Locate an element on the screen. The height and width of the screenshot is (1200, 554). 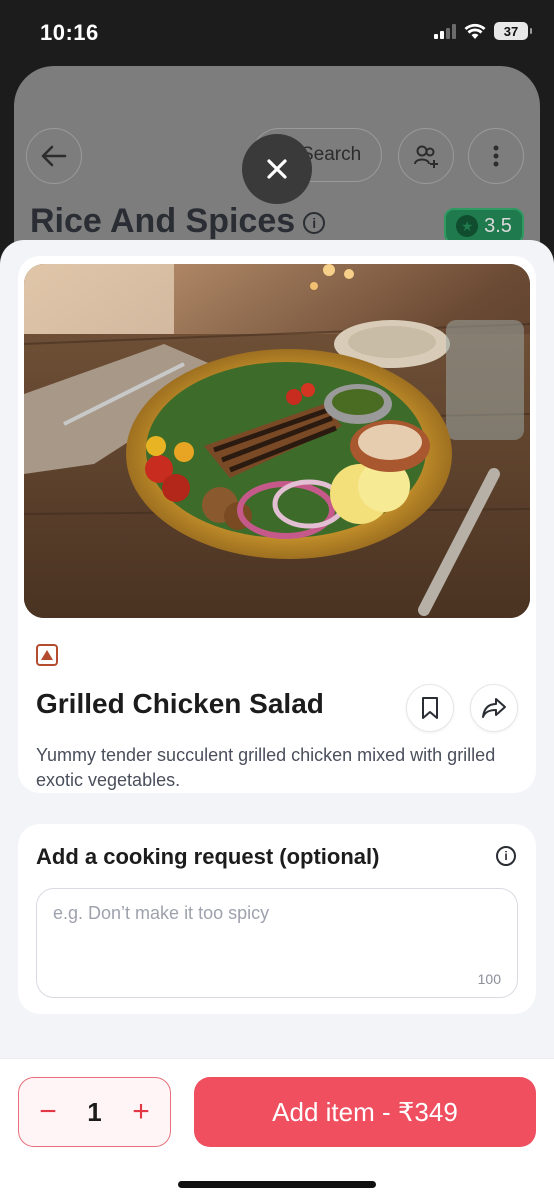
close-button is located at coordinates (277, 169).